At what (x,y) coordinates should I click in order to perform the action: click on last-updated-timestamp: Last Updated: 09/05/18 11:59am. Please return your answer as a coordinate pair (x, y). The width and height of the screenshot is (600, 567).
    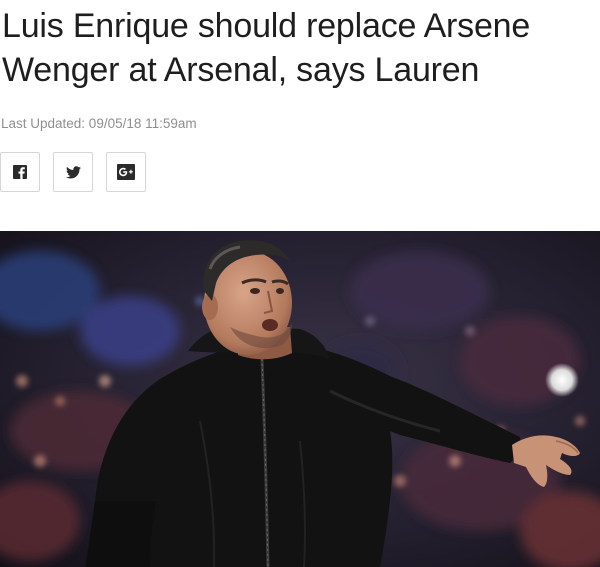
    Looking at the image, I should click on (99, 123).